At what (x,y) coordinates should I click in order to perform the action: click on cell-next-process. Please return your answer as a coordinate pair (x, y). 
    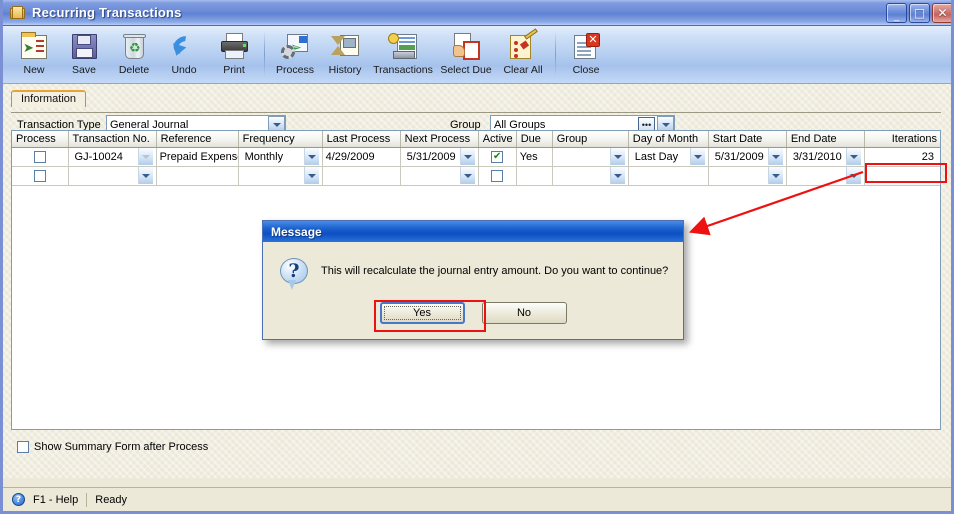
    Looking at the image, I should click on (439, 176).